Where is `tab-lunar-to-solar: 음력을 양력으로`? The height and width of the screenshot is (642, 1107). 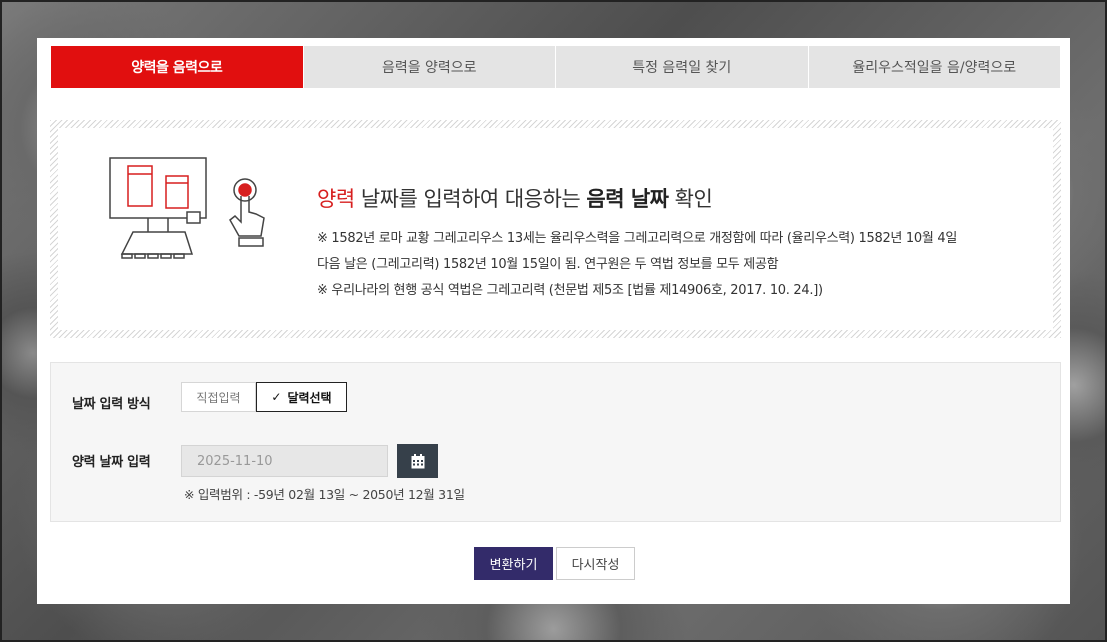
tab-lunar-to-solar: 음력을 양력으로 is located at coordinates (428, 67).